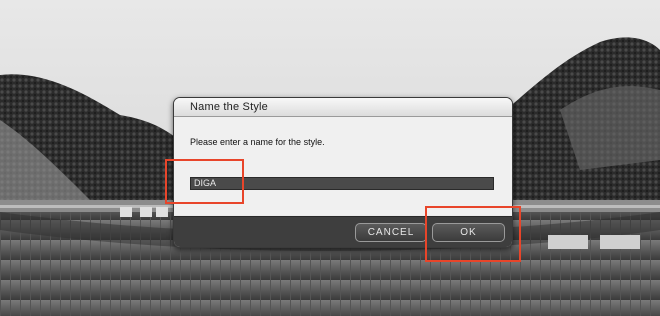  I want to click on dialog-titlebar: Name the Style, so click(343, 107).